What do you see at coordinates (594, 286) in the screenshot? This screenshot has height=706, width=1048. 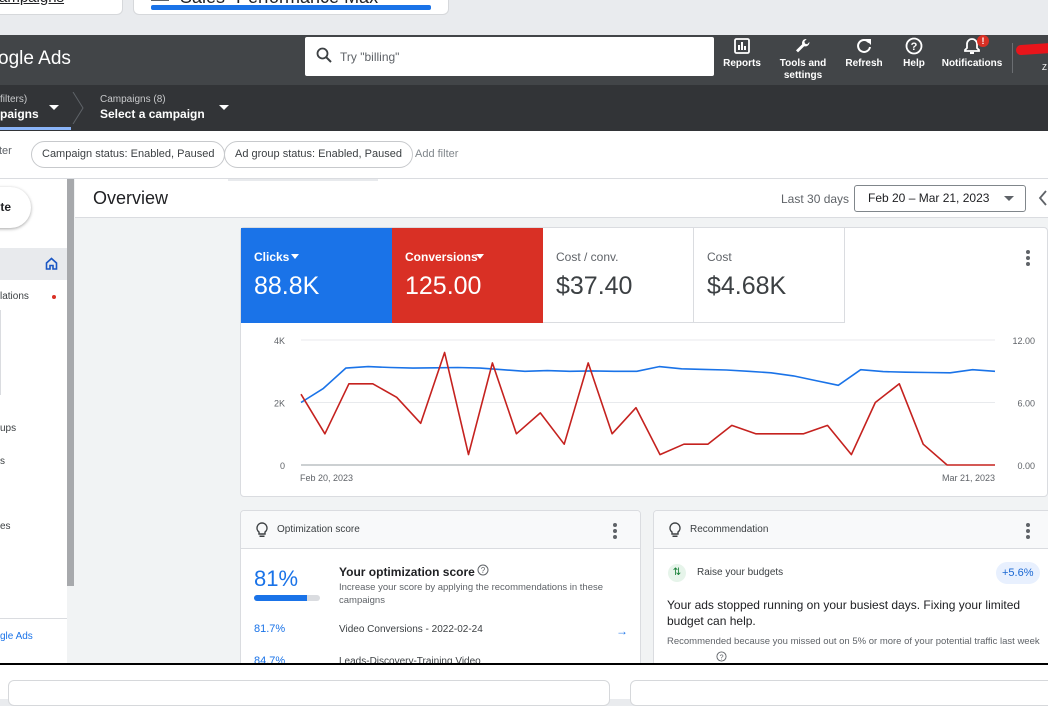 I see `metric-cost-per-conversion-value: $37.40` at bounding box center [594, 286].